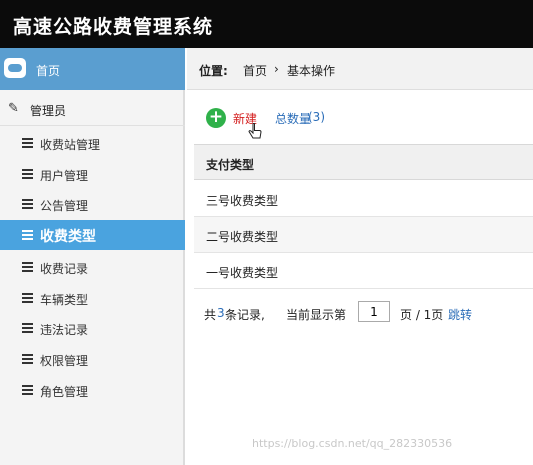 The image size is (533, 465). What do you see at coordinates (213, 71) in the screenshot?
I see `breadcrumb-label: 位置:` at bounding box center [213, 71].